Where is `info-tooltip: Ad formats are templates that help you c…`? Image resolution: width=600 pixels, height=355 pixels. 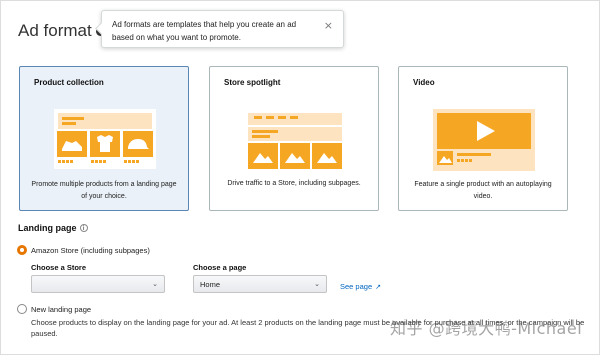
info-tooltip: Ad formats are templates that help you c… is located at coordinates (222, 29).